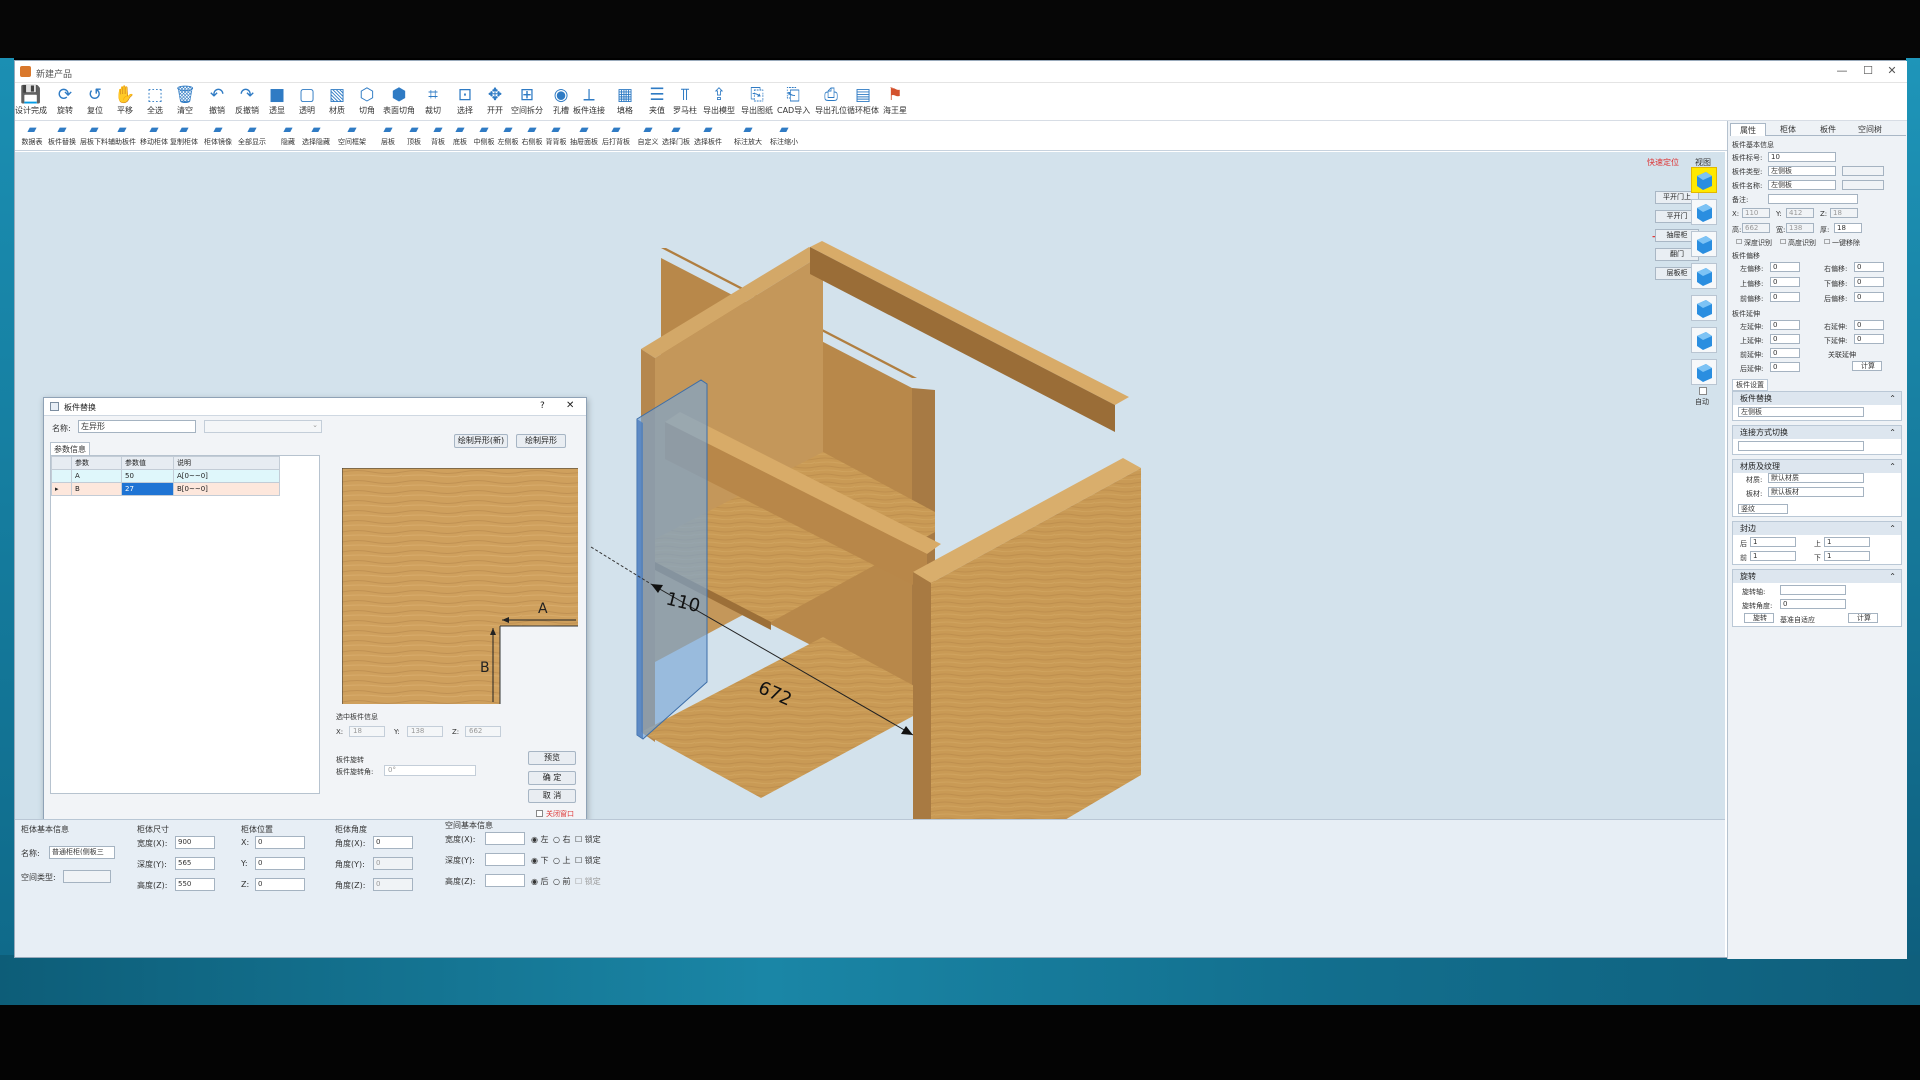  Describe the element at coordinates (1759, 618) in the screenshot. I see `rotate-button: 旋转` at that location.